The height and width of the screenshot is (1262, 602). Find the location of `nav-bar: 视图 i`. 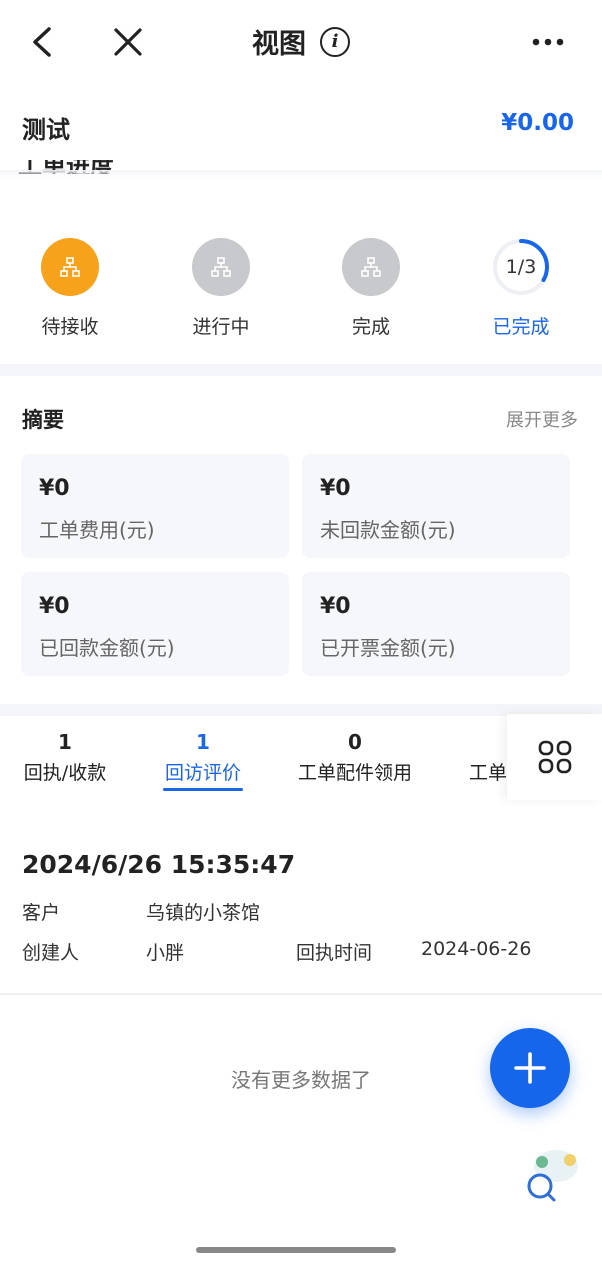

nav-bar: 视图 i is located at coordinates (301, 42).